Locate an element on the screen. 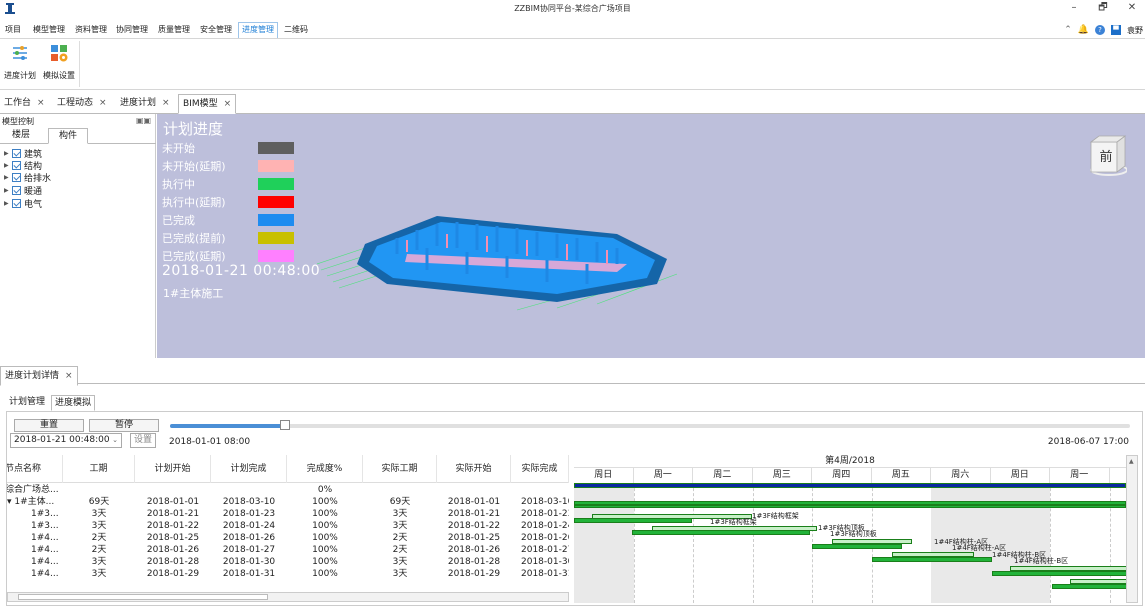  menu-item-schedule: 进度管理 is located at coordinates (258, 30).